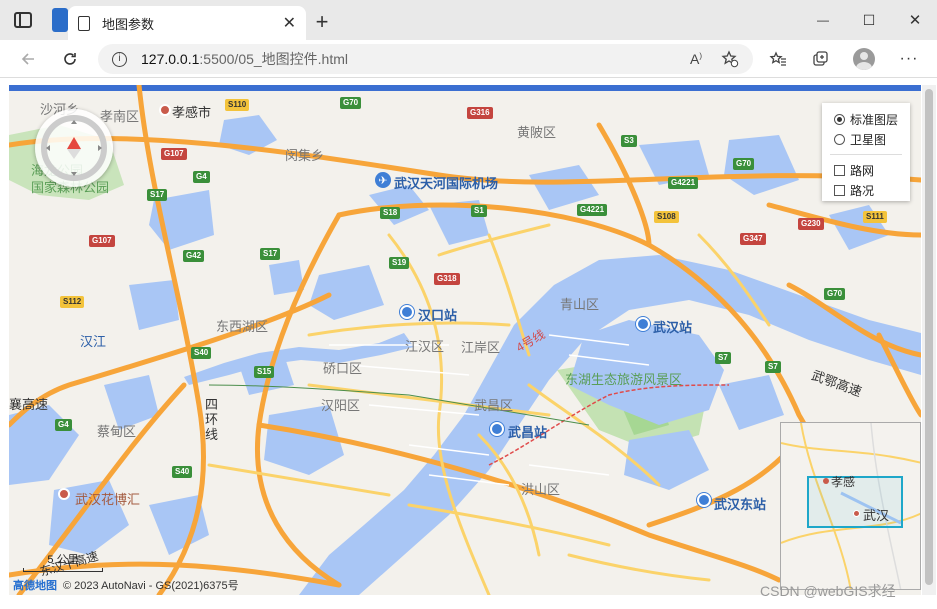  What do you see at coordinates (201, 353) in the screenshot?
I see `road-tag: S40` at bounding box center [201, 353].